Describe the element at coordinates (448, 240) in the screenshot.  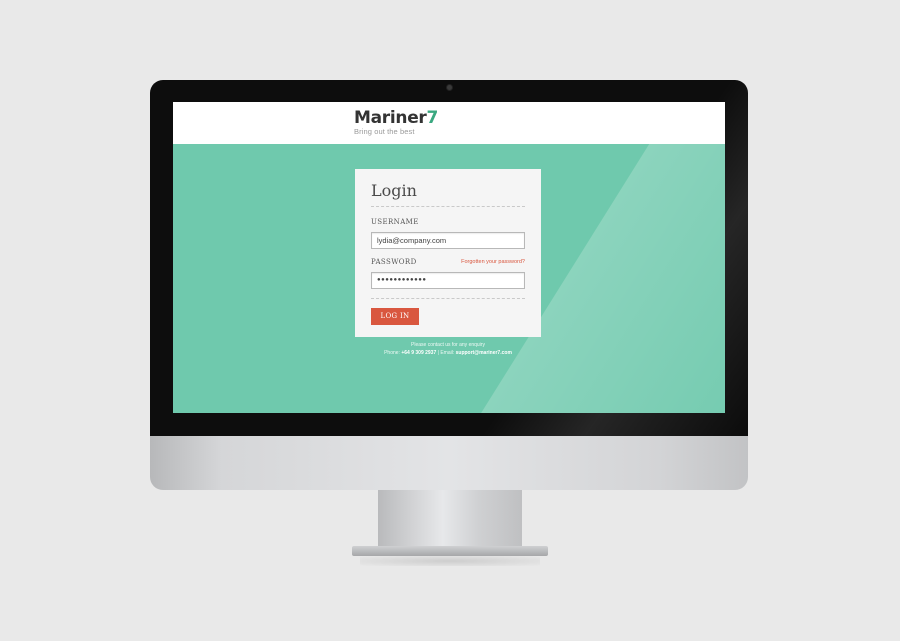
I see `username-input: lydia@company.com` at that location.